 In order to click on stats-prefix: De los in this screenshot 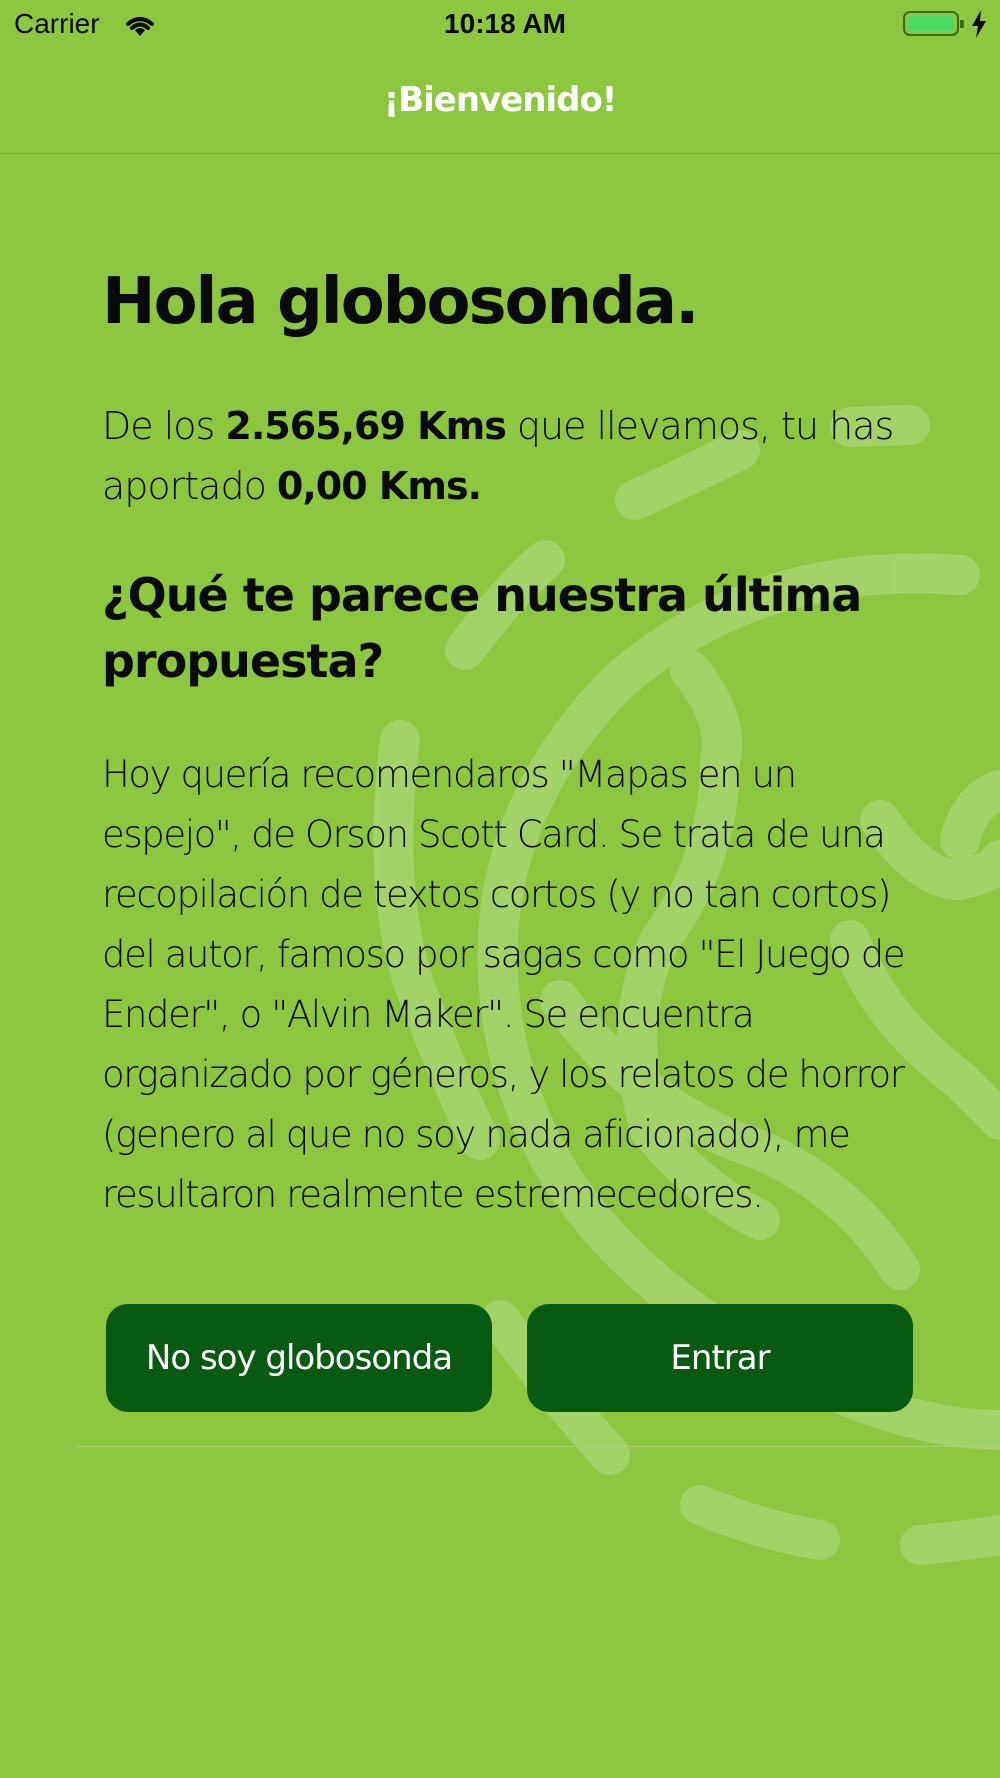, I will do `click(164, 426)`.